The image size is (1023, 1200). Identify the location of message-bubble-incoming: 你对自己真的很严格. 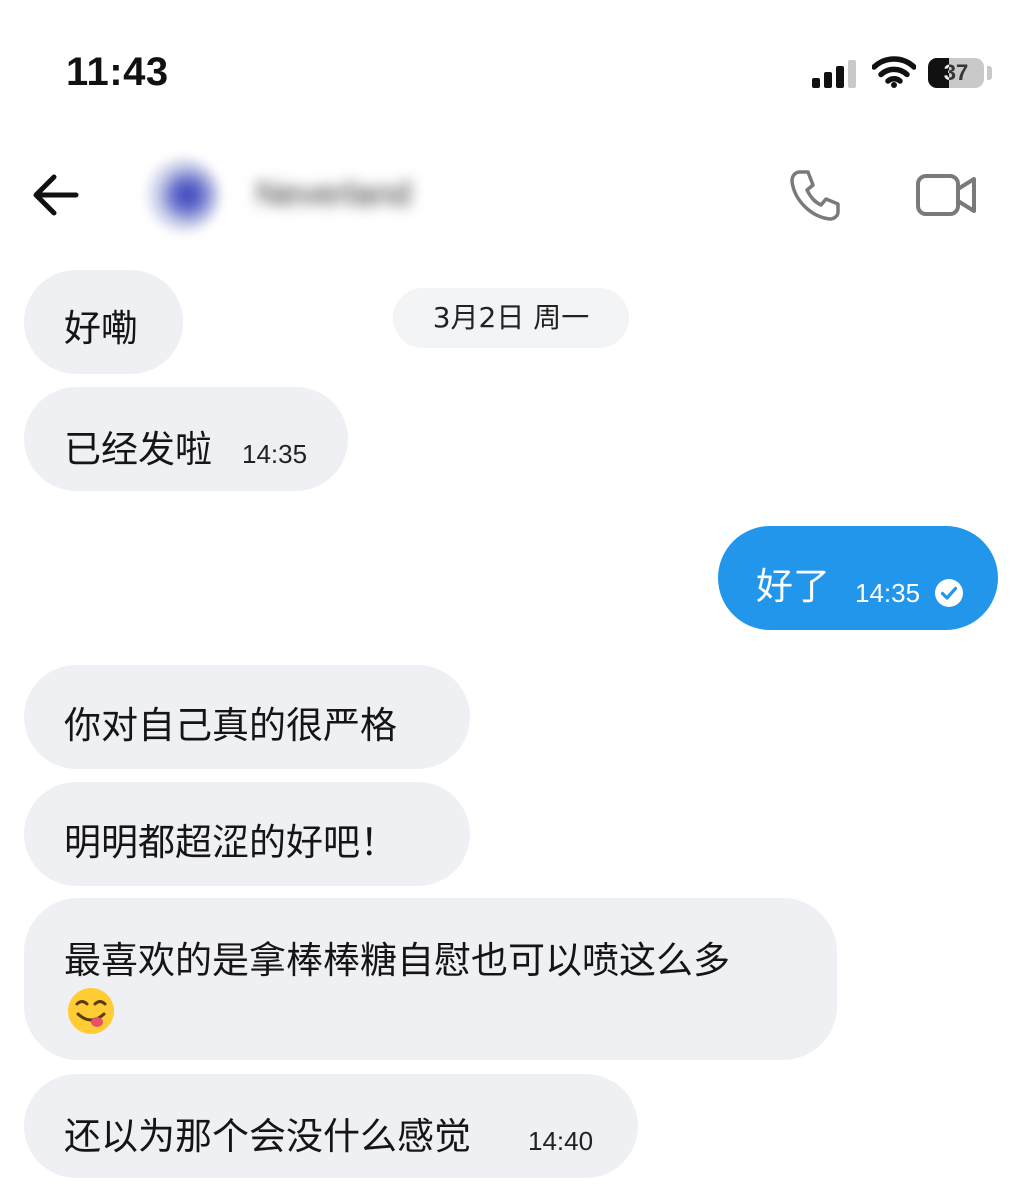
(247, 717).